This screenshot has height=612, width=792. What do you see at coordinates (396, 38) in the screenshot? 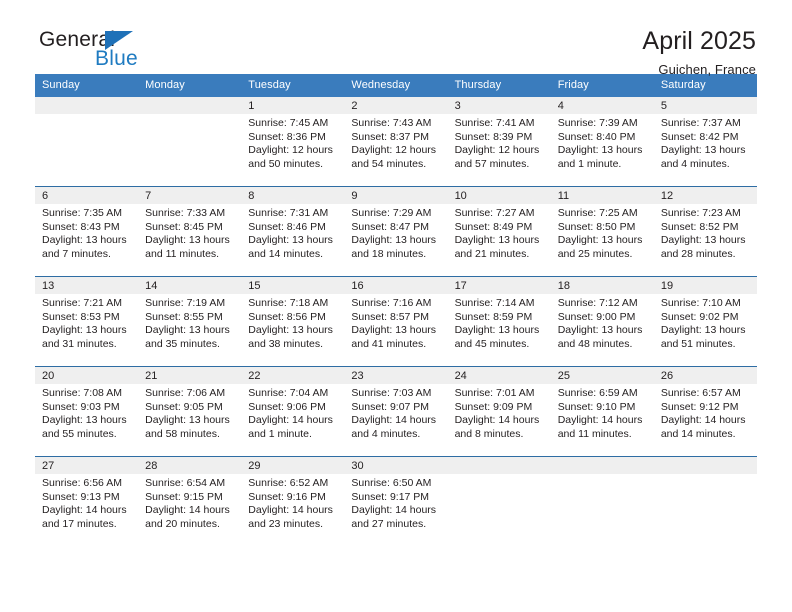
I see `page-header: General Blue April 2025 Guichen, France` at bounding box center [396, 38].